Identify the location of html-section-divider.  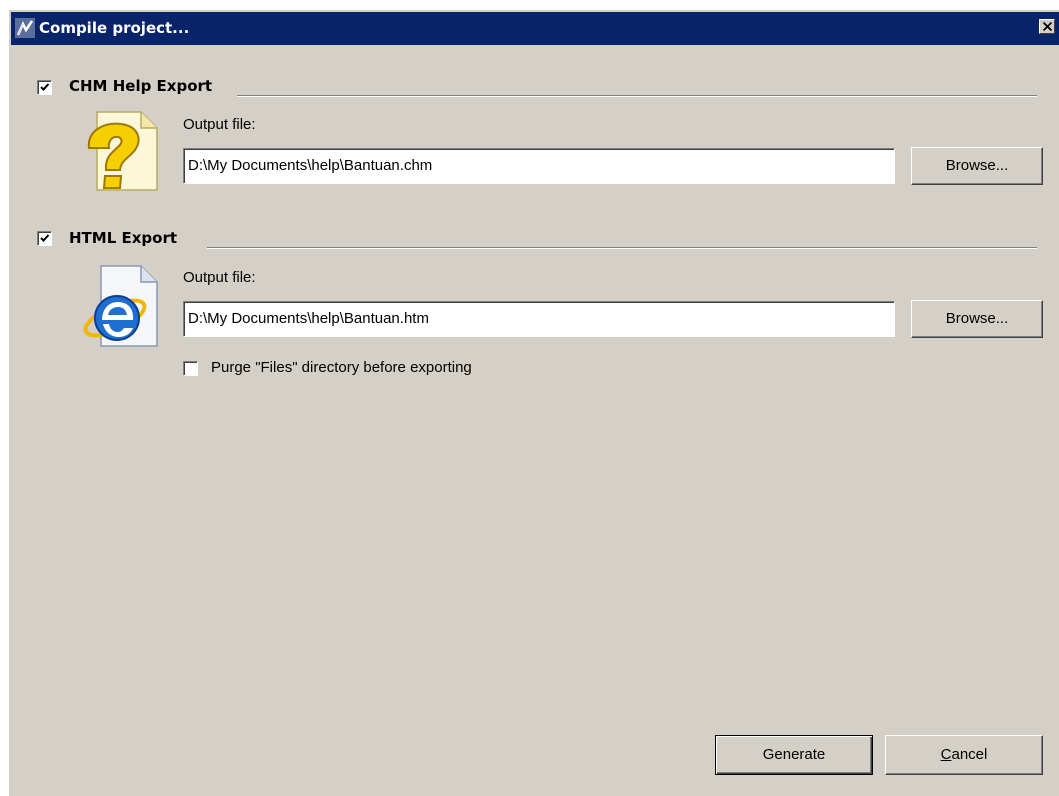
(622, 248).